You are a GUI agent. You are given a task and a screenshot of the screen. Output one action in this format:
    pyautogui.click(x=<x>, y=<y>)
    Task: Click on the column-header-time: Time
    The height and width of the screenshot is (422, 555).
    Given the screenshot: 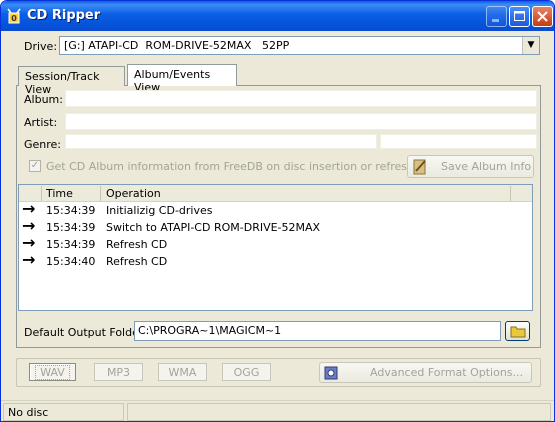 What is the action you would take?
    pyautogui.click(x=59, y=193)
    